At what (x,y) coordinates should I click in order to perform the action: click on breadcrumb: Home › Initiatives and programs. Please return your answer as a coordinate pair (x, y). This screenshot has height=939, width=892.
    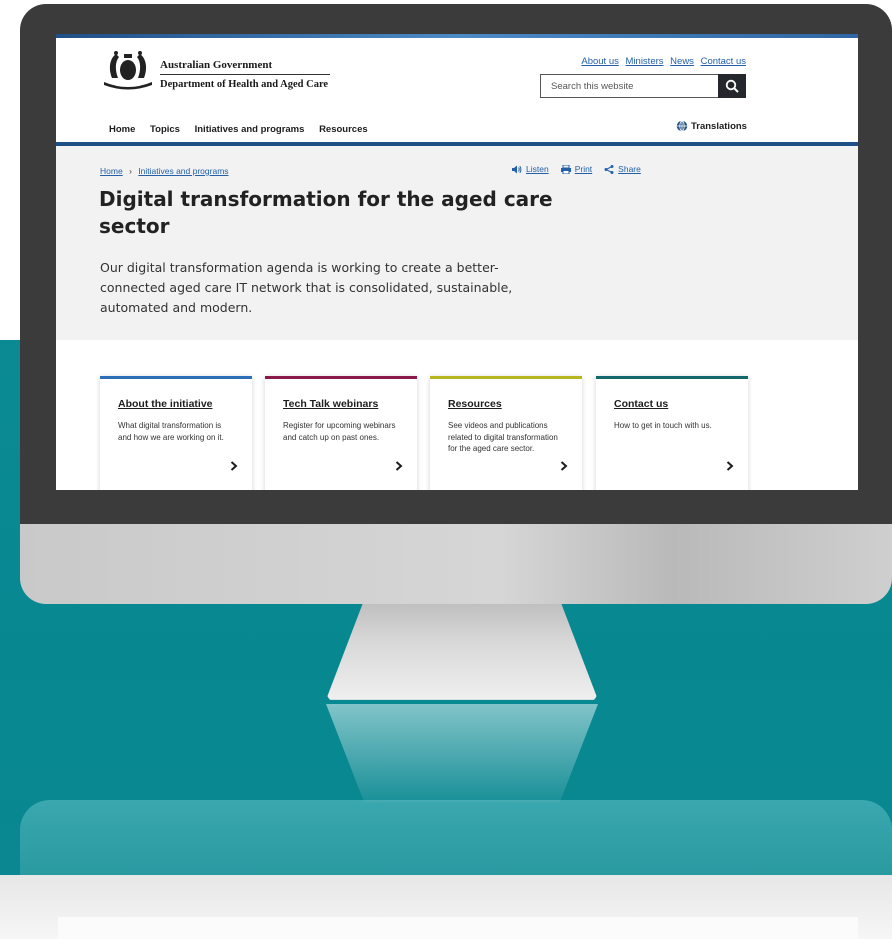
    Looking at the image, I should click on (164, 171).